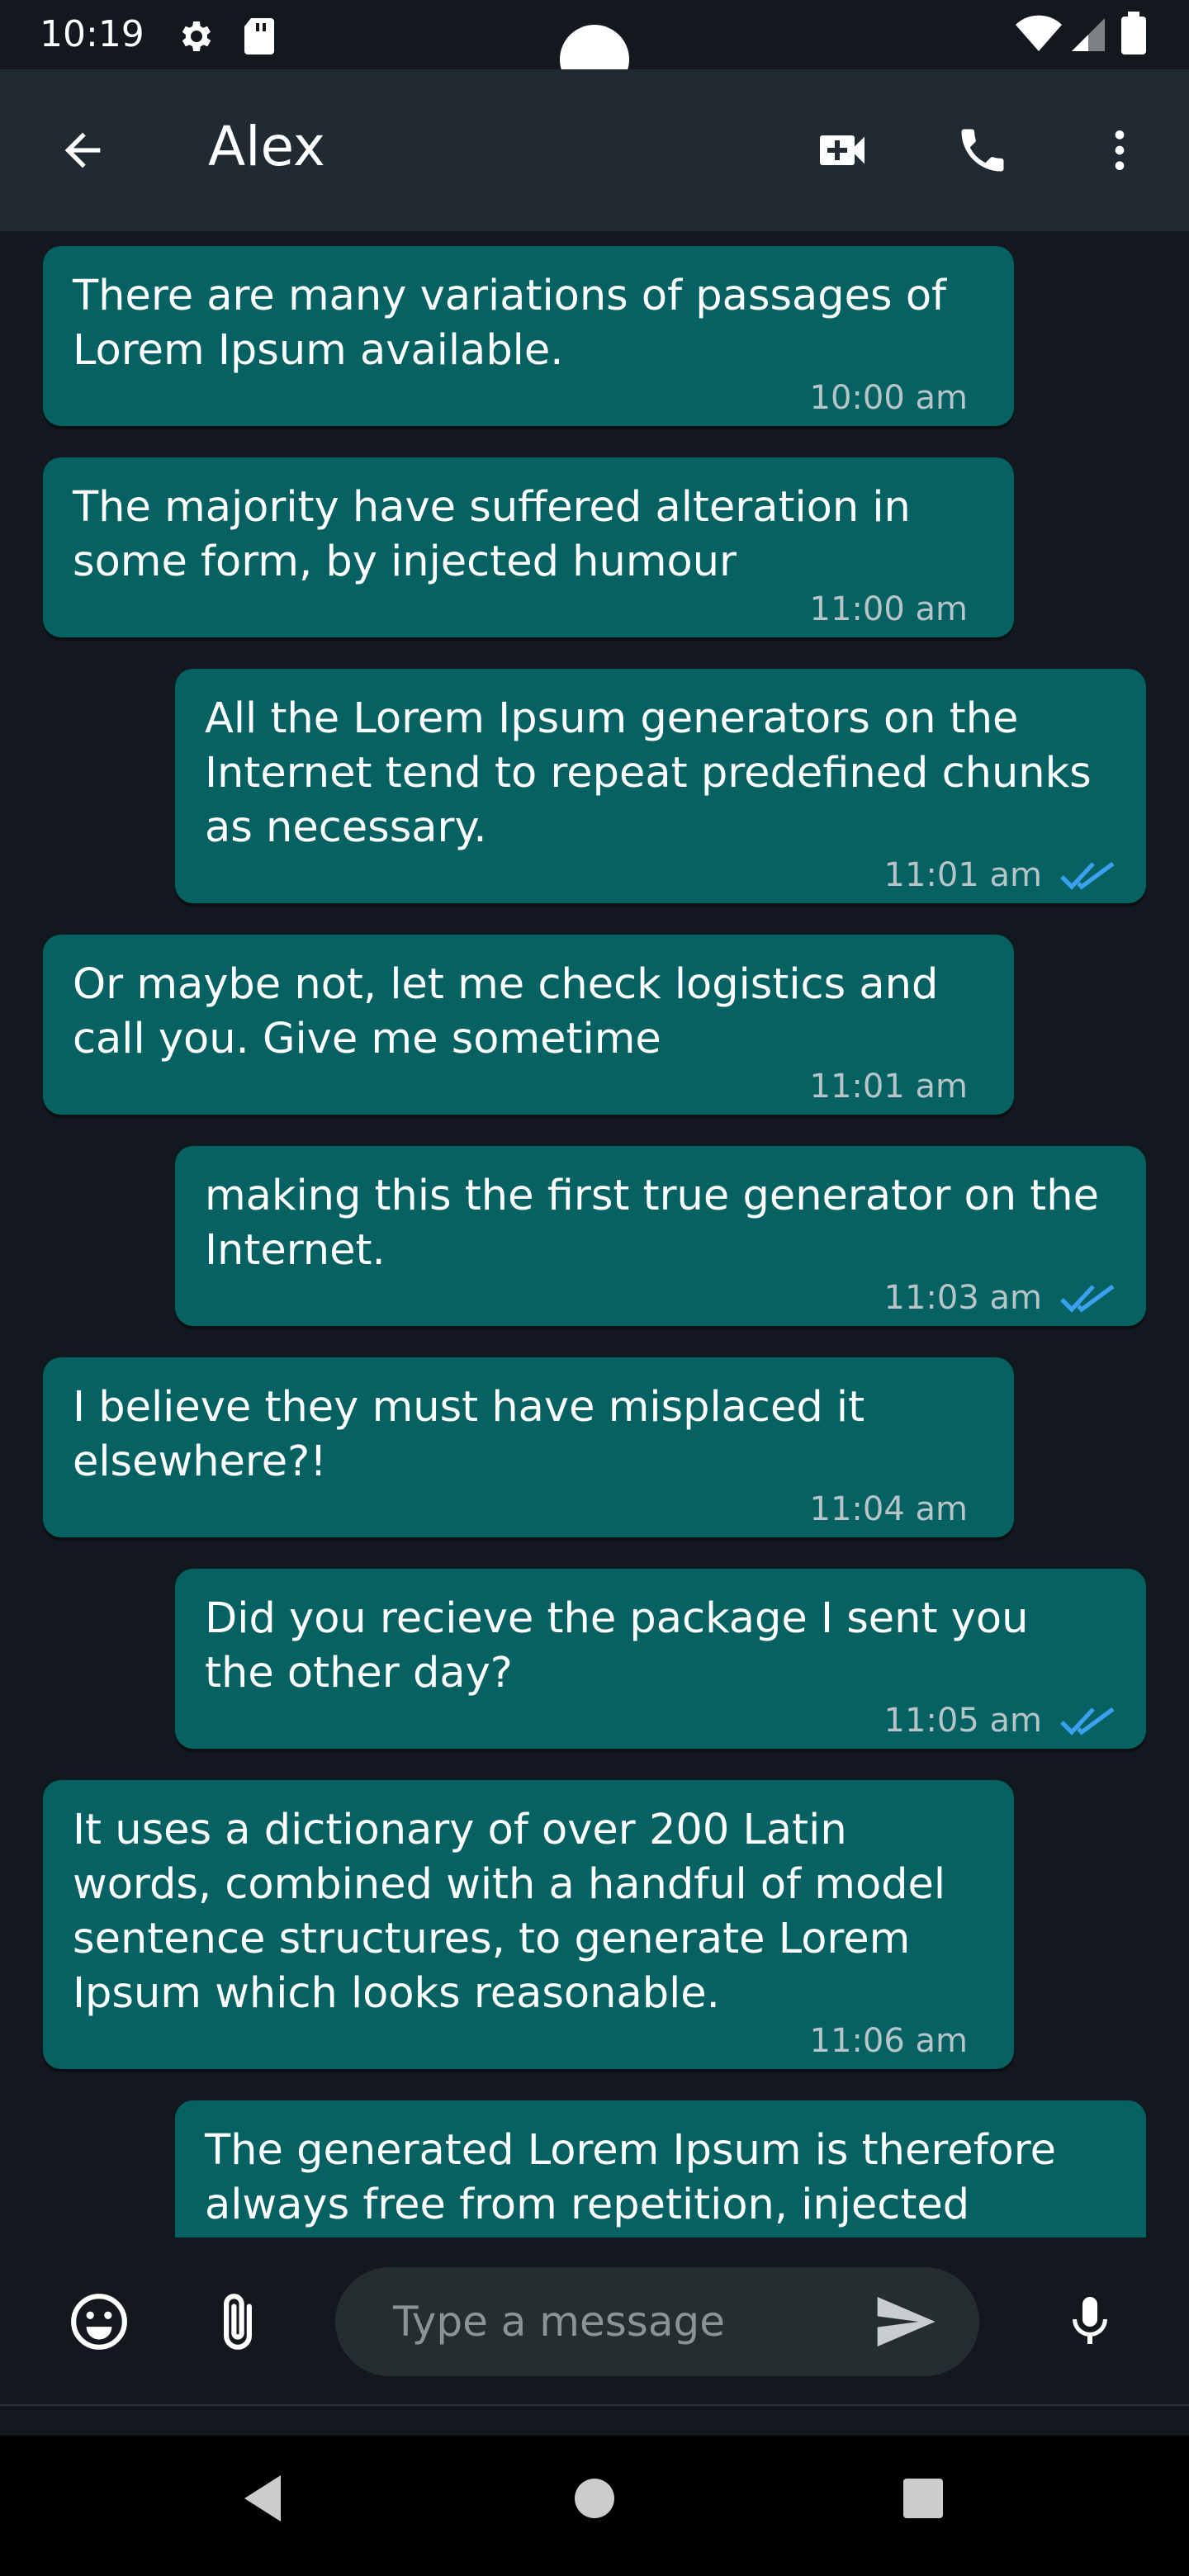 The image size is (1189, 2576). I want to click on message-time: 11:00 am, so click(888, 609).